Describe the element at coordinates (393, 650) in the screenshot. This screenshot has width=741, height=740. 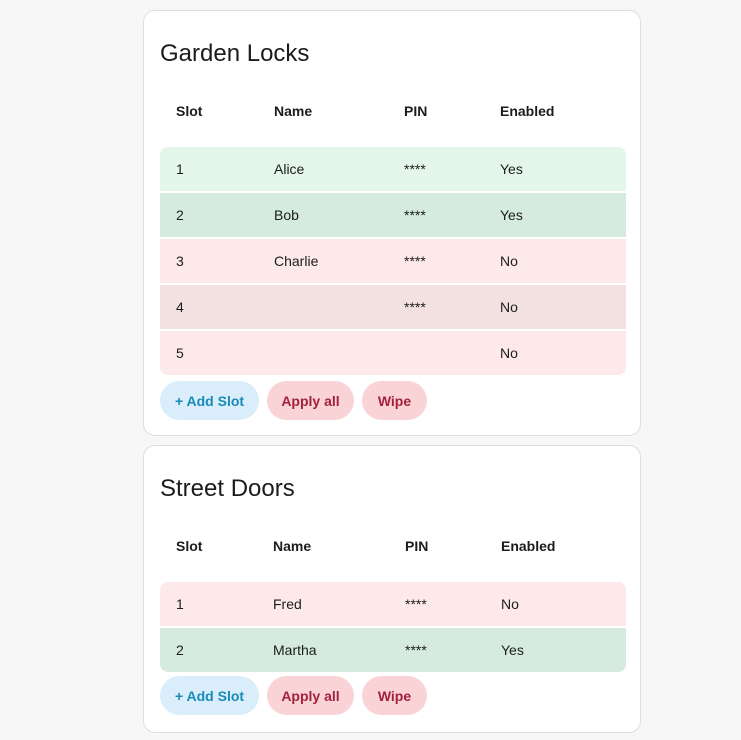
I see `table-row: 2 Martha **** Yes` at that location.